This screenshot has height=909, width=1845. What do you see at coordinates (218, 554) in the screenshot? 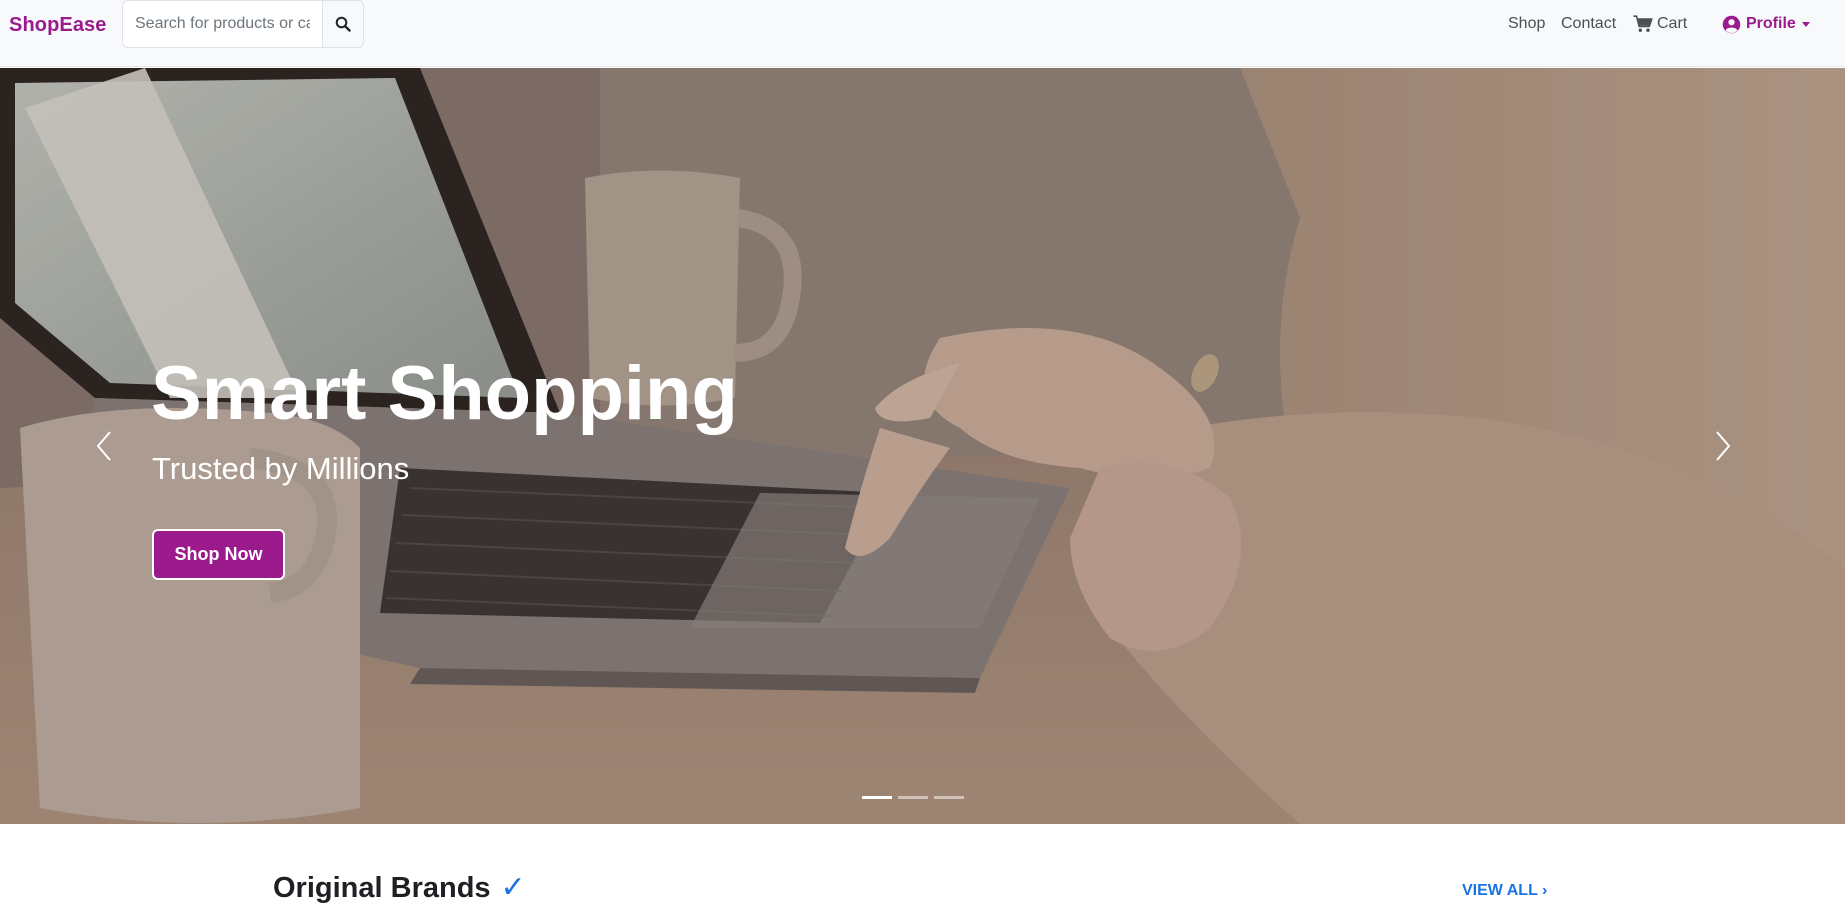
I see `shop-now-button: Shop Now` at bounding box center [218, 554].